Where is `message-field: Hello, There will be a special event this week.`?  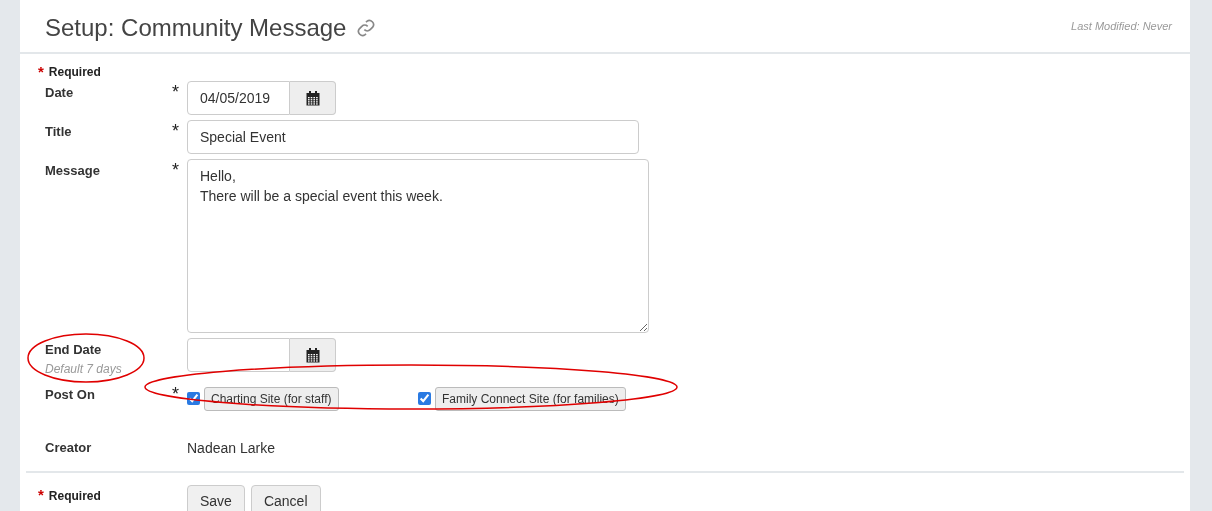
message-field: Hello, There will be a special event this week. is located at coordinates (418, 246).